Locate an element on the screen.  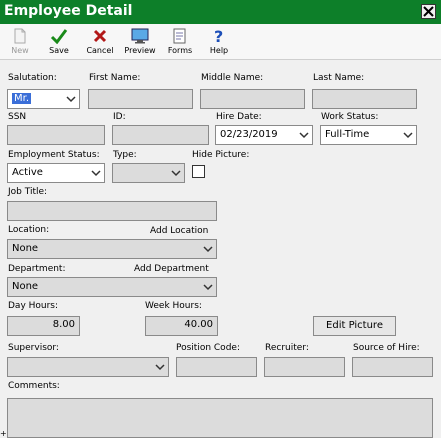
save-button: Save is located at coordinates (59, 43).